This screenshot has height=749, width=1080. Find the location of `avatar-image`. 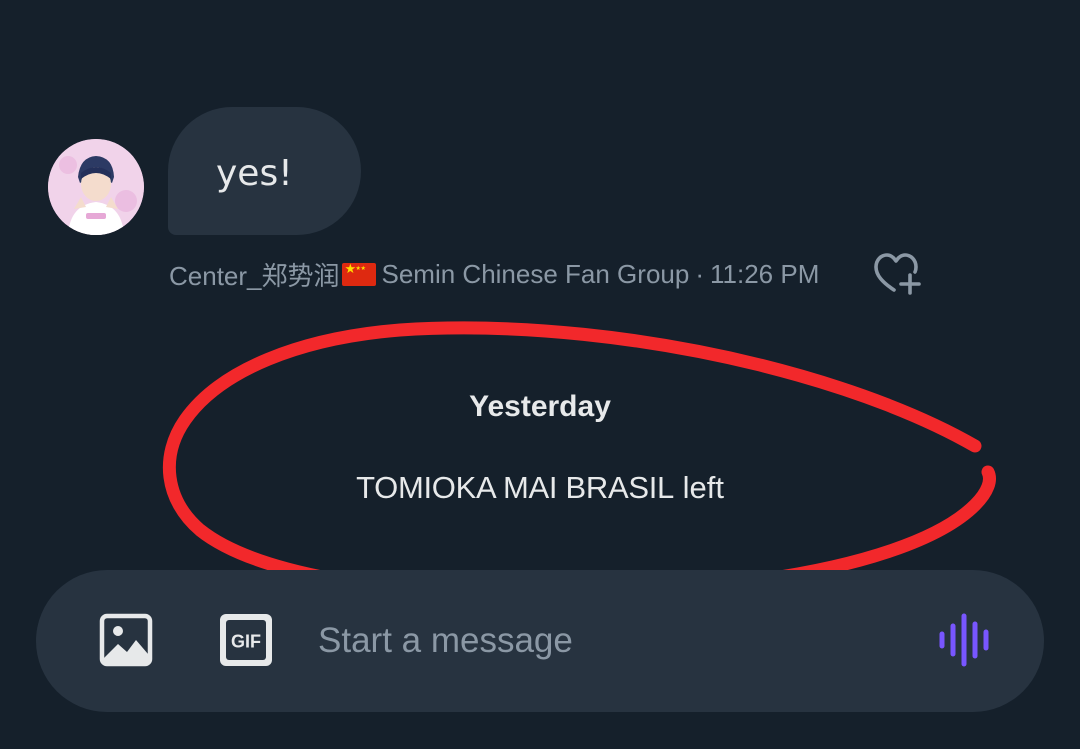

avatar-image is located at coordinates (96, 187).